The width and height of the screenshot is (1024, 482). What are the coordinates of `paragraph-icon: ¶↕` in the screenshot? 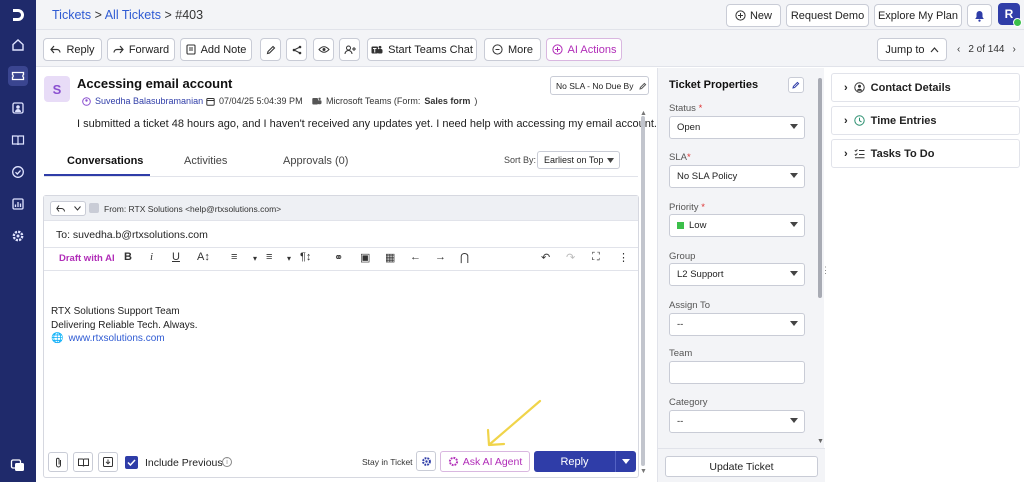 It's located at (305, 257).